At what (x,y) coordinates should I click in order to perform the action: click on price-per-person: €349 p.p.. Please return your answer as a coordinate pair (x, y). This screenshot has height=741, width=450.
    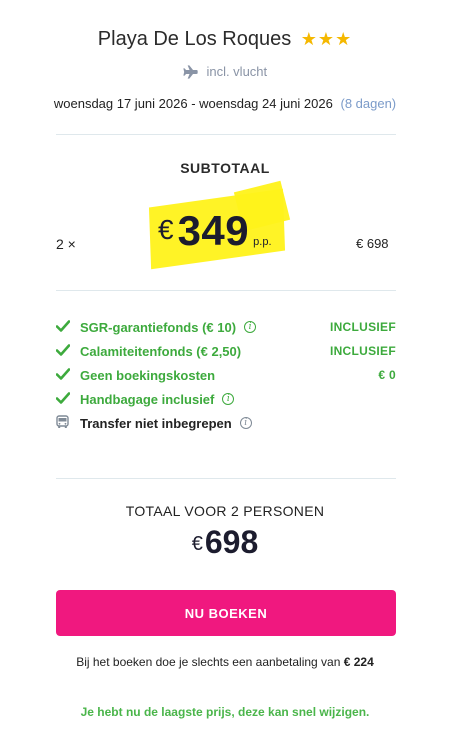
    Looking at the image, I should click on (215, 231).